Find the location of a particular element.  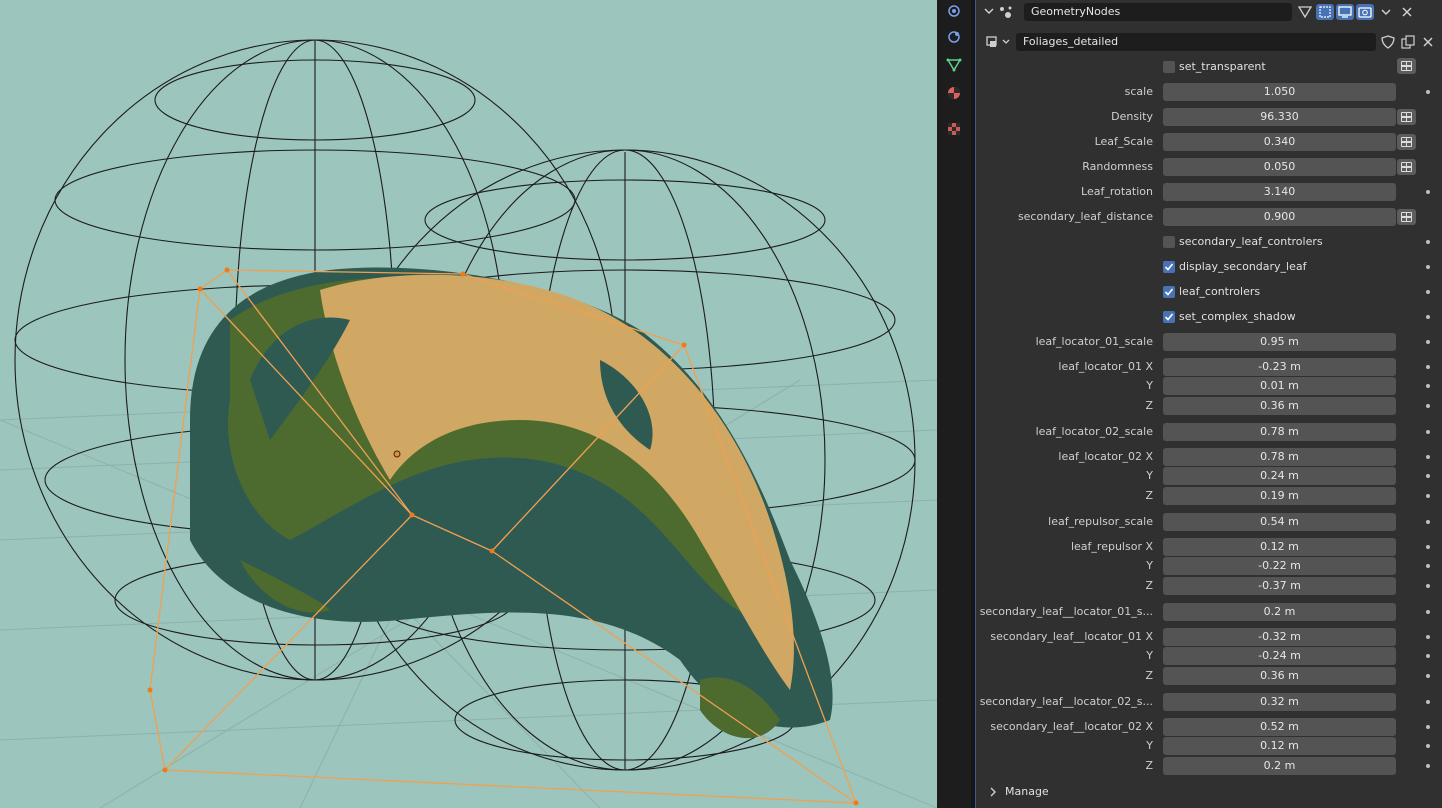

density-field: 96.330 is located at coordinates (1279, 117).